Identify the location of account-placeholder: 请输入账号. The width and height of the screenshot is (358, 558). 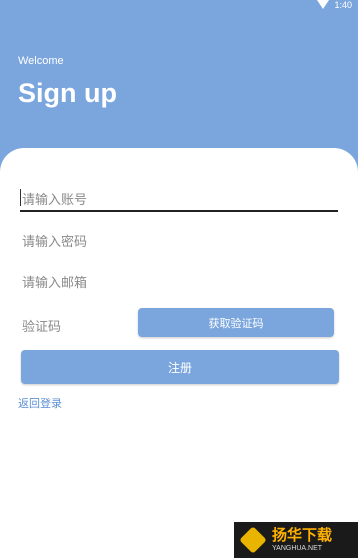
(55, 200).